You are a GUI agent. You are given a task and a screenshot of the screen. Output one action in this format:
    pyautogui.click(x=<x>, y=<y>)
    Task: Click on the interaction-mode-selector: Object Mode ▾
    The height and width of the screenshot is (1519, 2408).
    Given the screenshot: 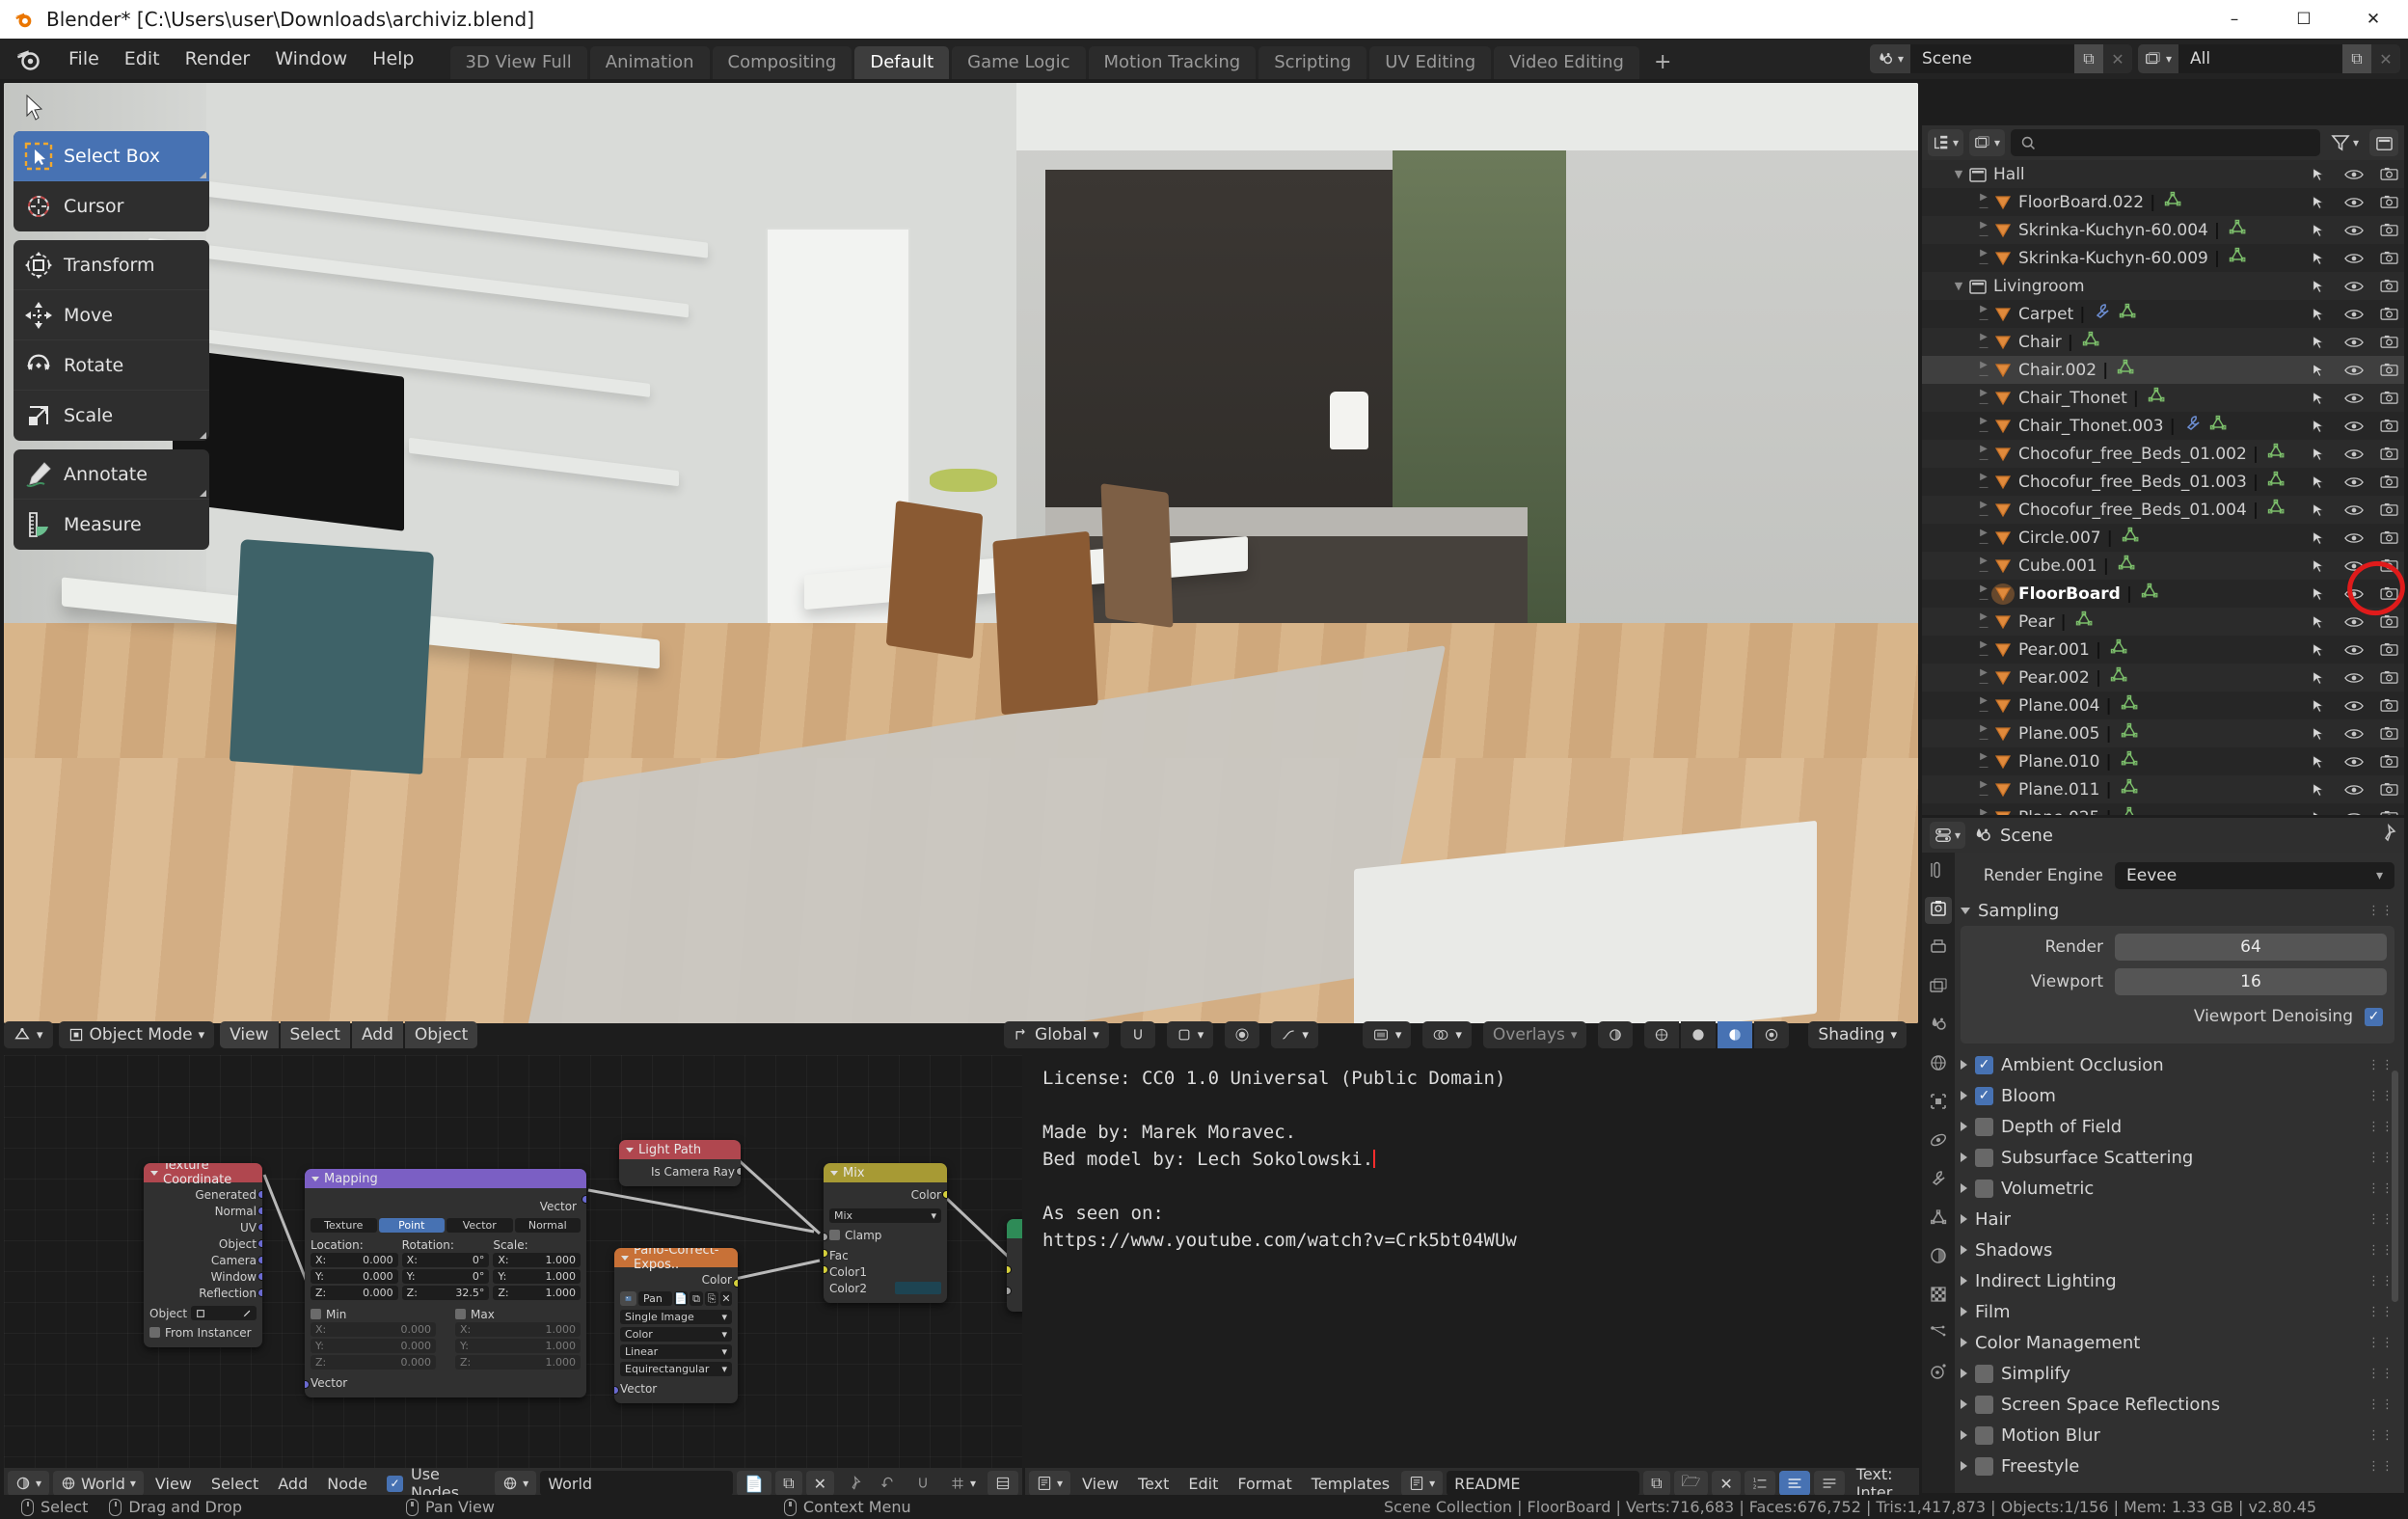 What is the action you would take?
    pyautogui.click(x=136, y=1035)
    